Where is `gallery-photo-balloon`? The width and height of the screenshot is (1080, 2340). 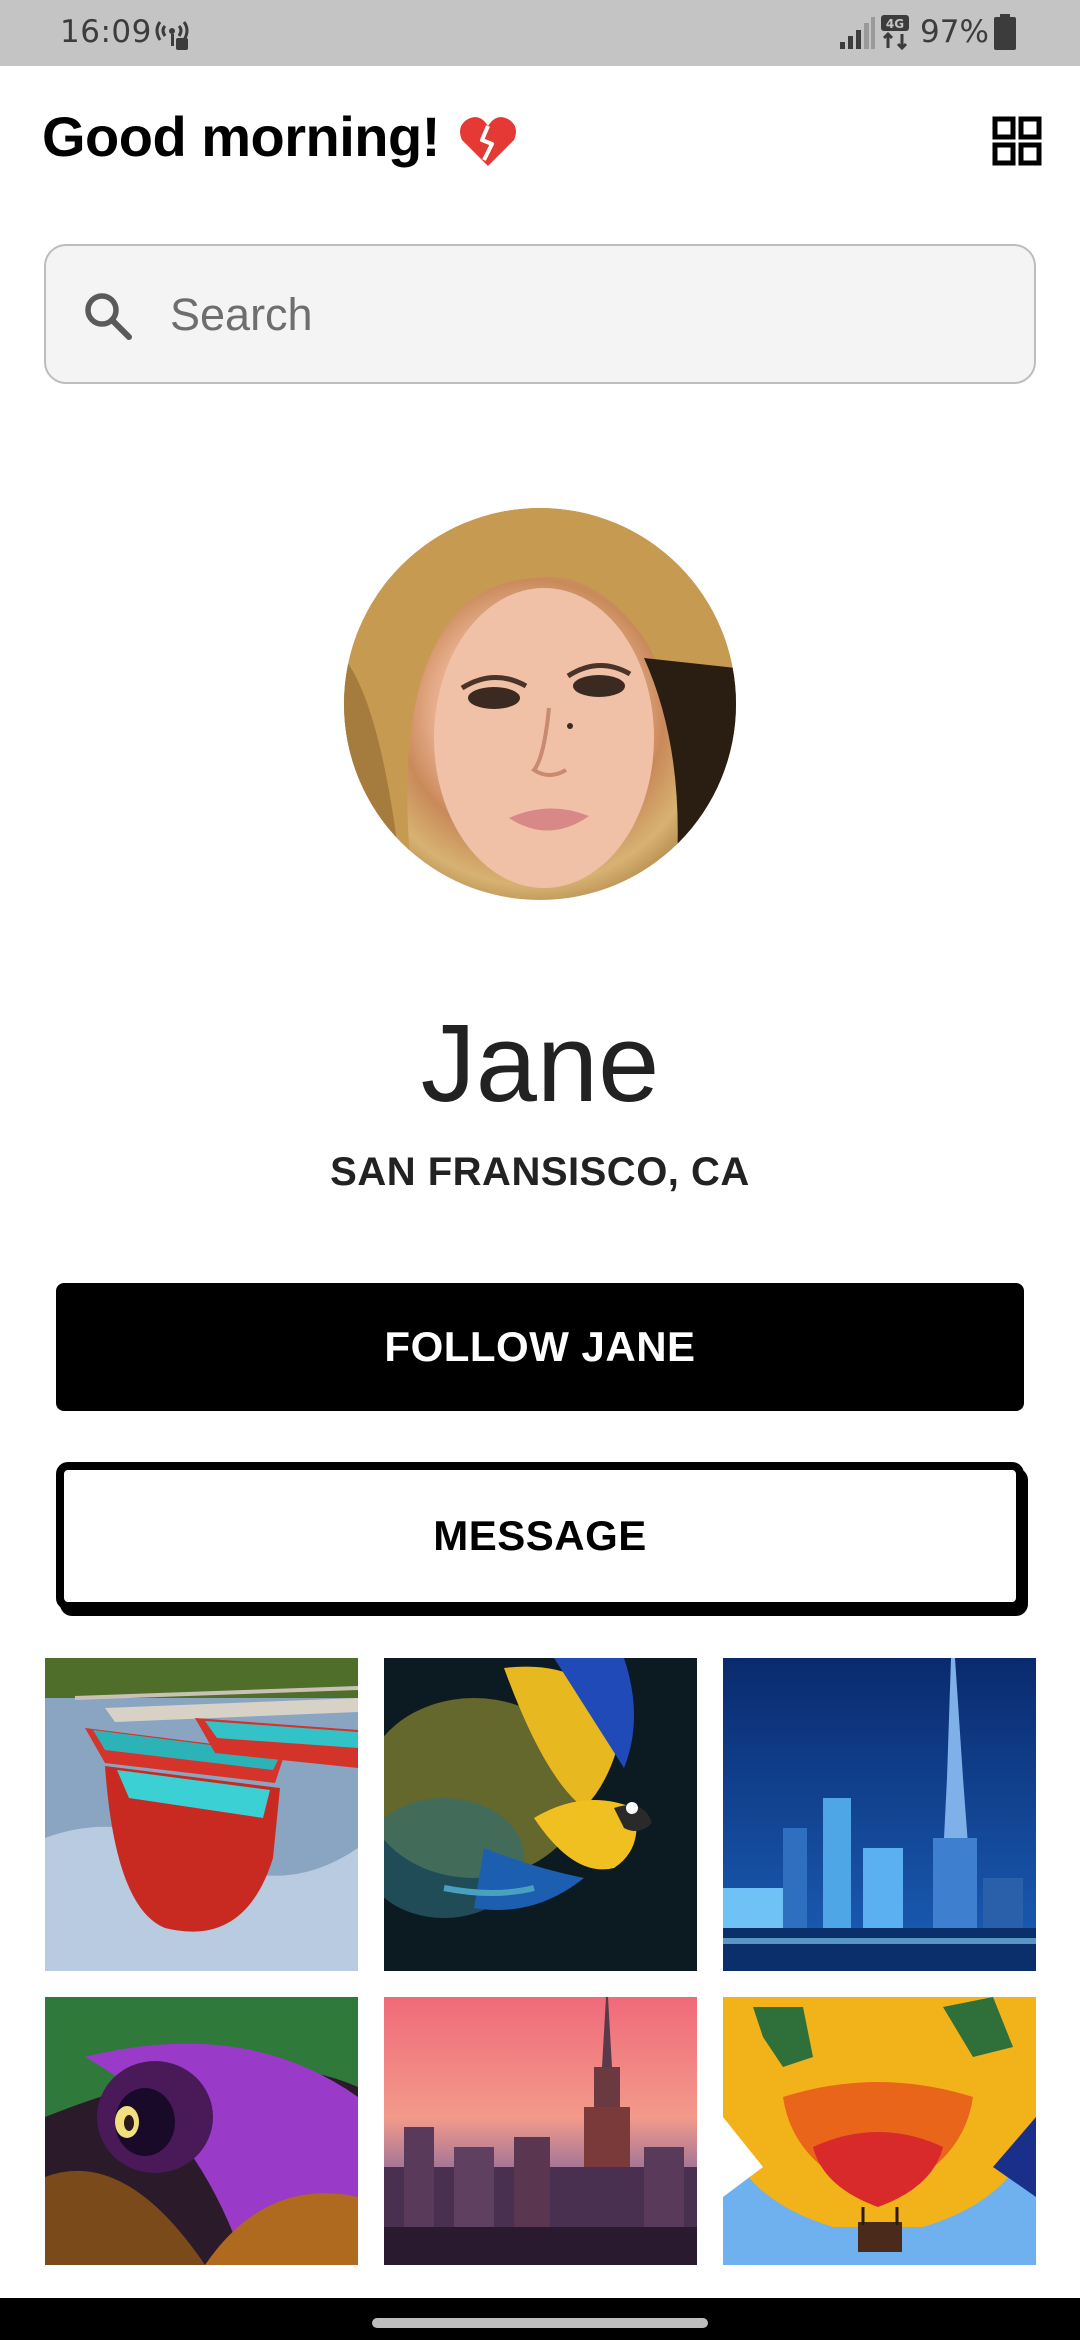
gallery-photo-balloon is located at coordinates (879, 2131).